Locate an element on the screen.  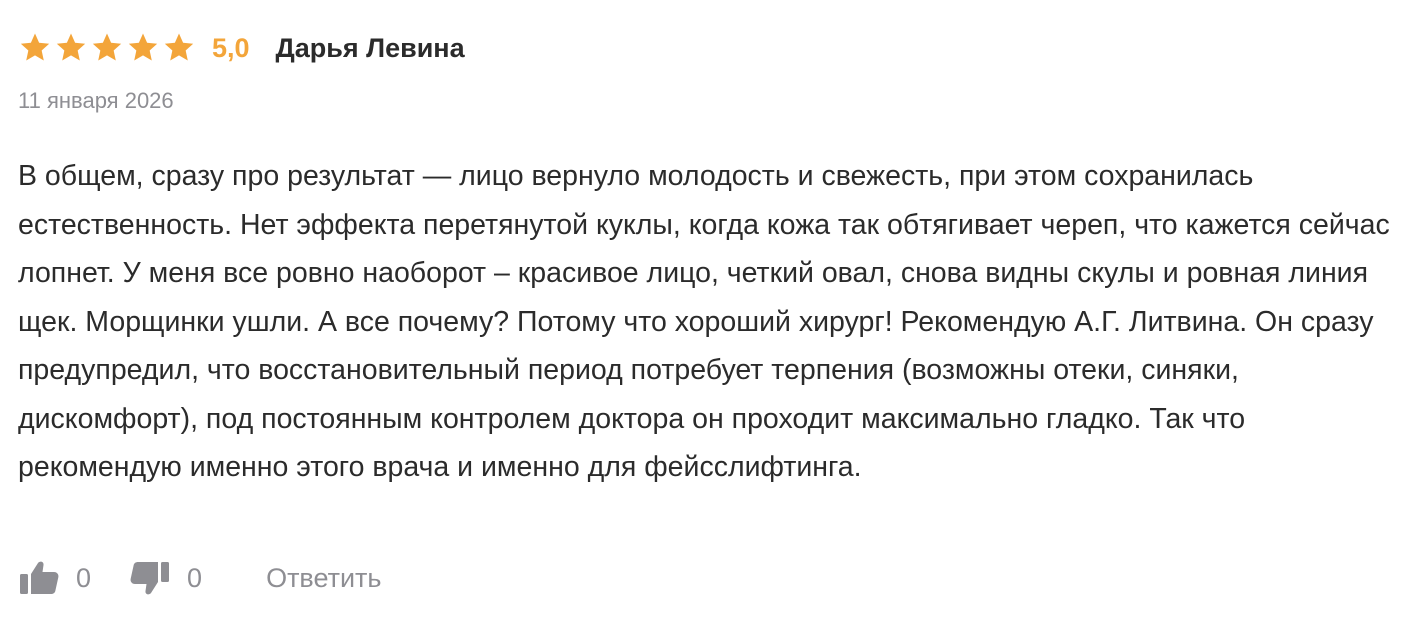
author-name: Дарья Левина is located at coordinates (370, 47).